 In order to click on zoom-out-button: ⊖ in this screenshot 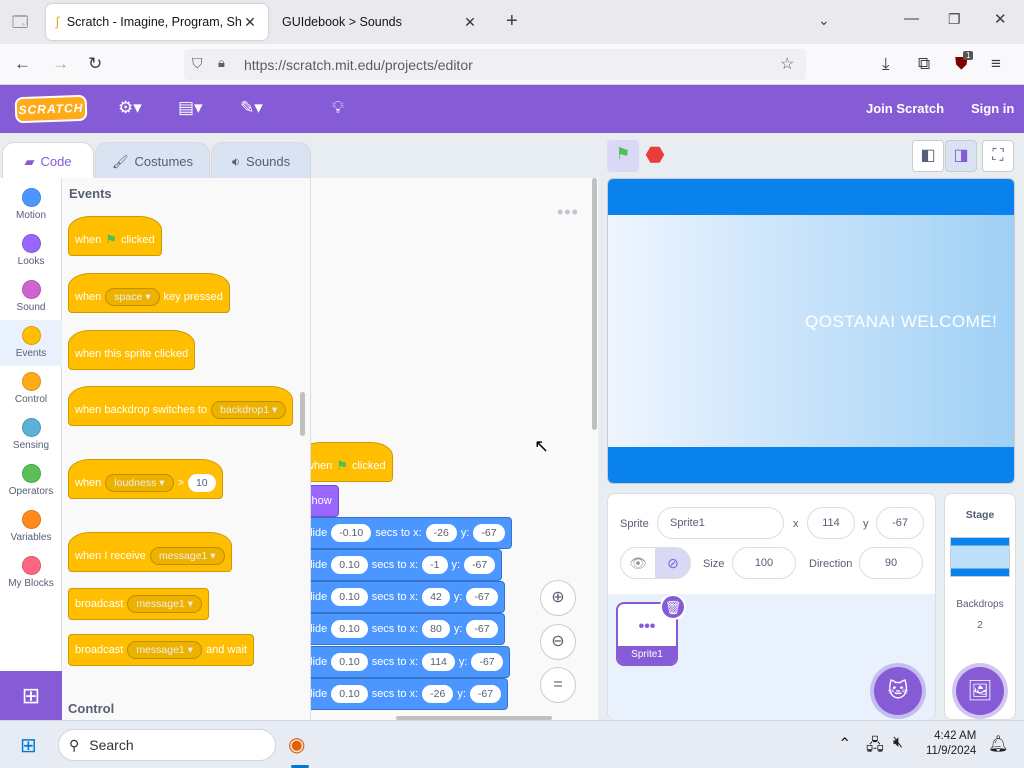, I will do `click(558, 642)`.